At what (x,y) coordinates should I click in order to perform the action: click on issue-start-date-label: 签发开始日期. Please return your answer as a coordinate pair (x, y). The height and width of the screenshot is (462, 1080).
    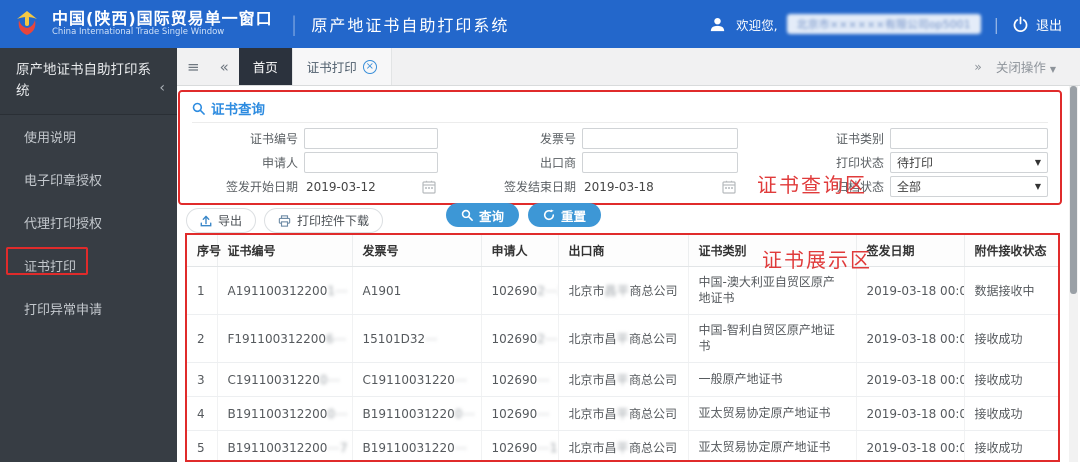
    Looking at the image, I should click on (261, 187).